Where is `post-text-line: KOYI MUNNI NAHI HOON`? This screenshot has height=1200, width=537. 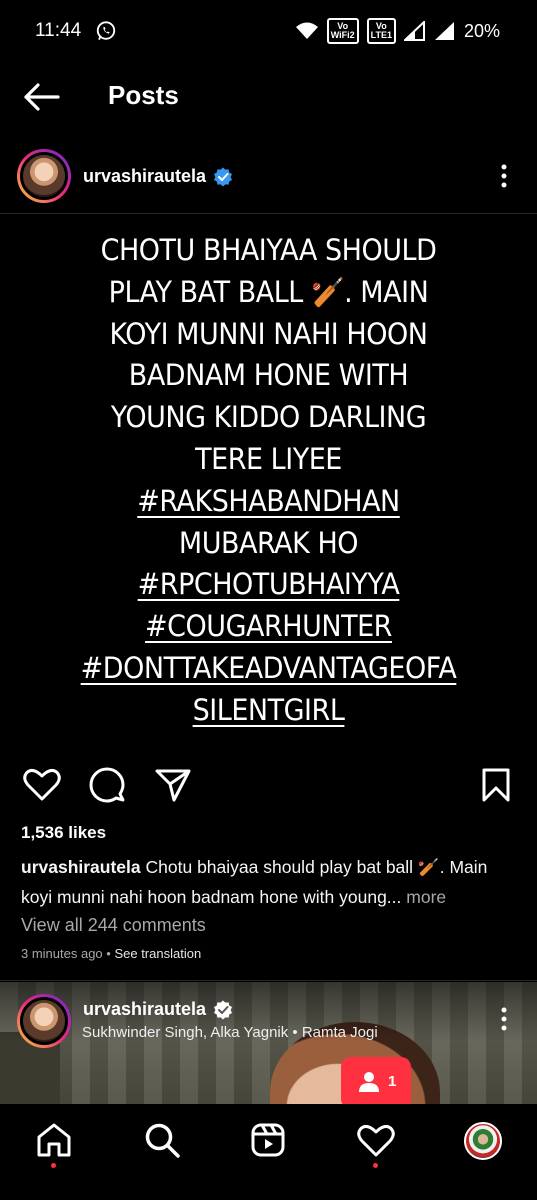
post-text-line: KOYI MUNNI NAHI HOON is located at coordinates (268, 333).